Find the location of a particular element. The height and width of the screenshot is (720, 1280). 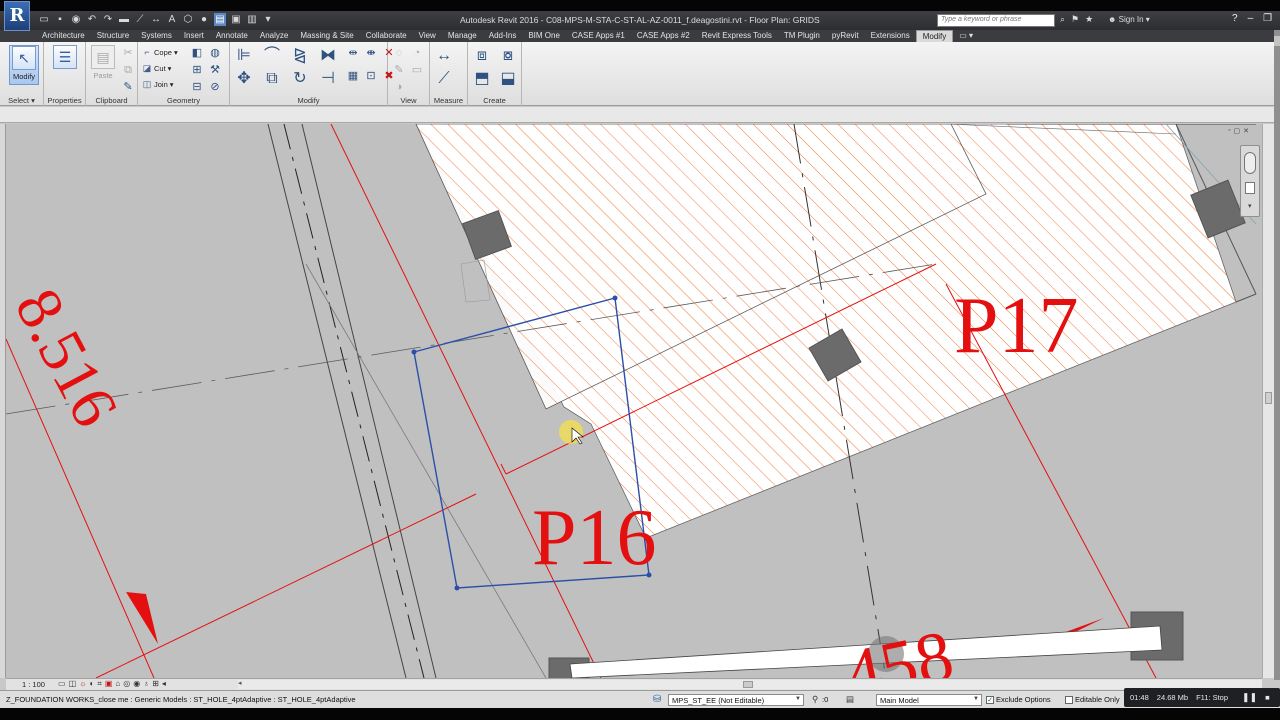

panel-label-select: Select ▾ is located at coordinates (21, 100).